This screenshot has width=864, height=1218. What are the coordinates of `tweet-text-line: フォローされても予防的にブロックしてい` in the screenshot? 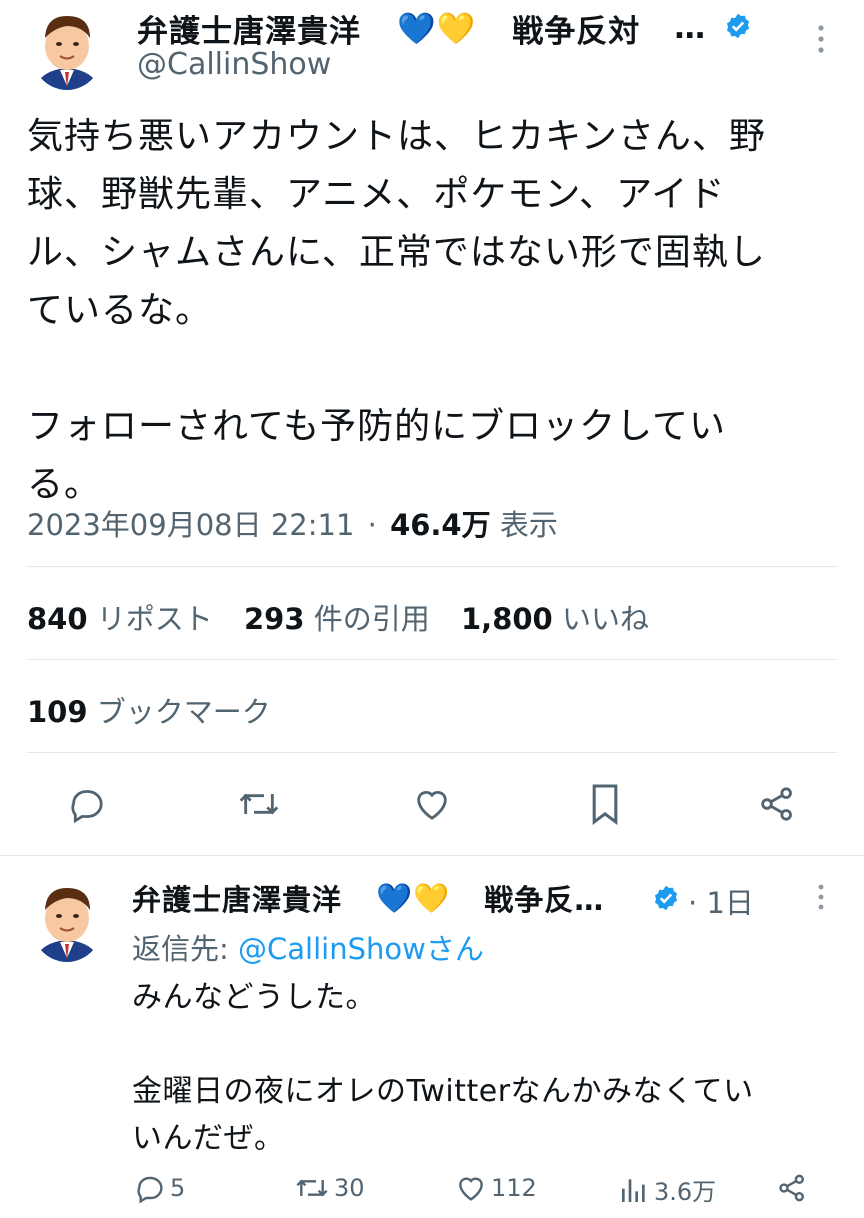 It's located at (377, 426).